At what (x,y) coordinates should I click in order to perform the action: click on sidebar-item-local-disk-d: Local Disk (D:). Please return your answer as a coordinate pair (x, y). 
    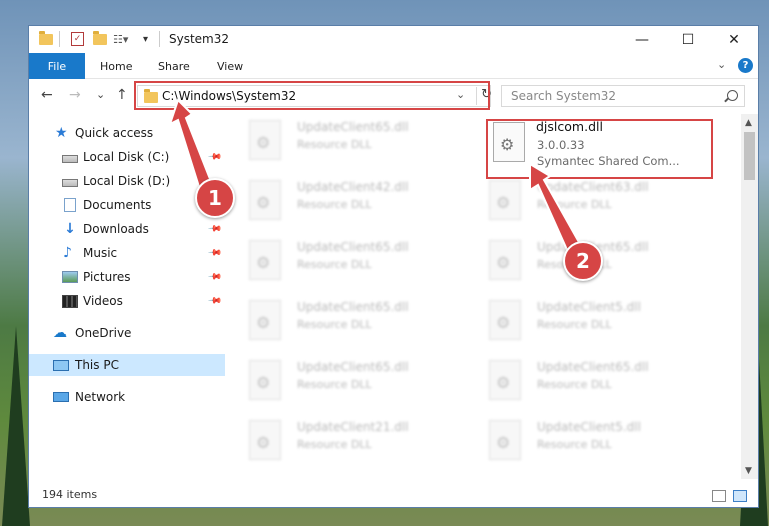
    Looking at the image, I should click on (127, 181).